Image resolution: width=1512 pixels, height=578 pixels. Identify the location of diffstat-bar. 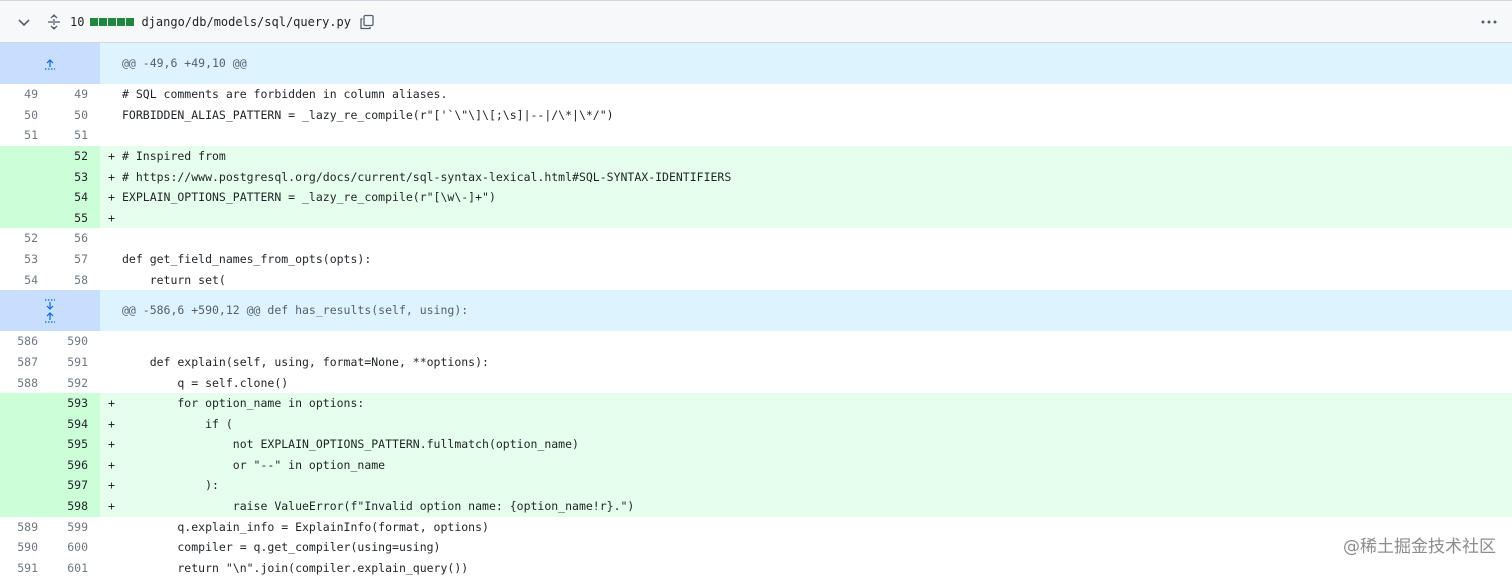
(112, 21).